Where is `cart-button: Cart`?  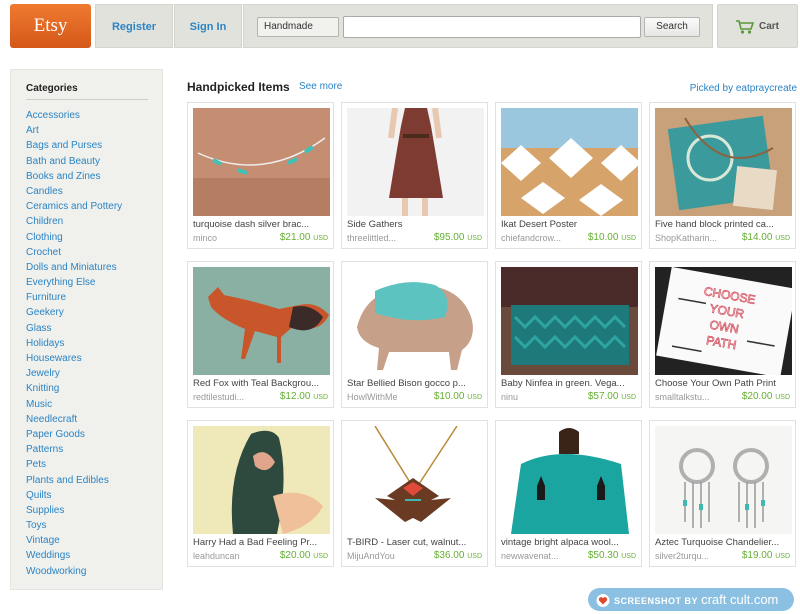 cart-button: Cart is located at coordinates (757, 26).